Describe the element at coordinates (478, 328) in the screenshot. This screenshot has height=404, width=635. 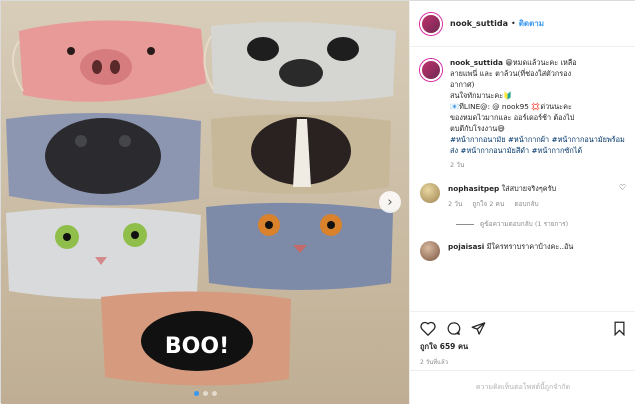
I see `share-icon` at that location.